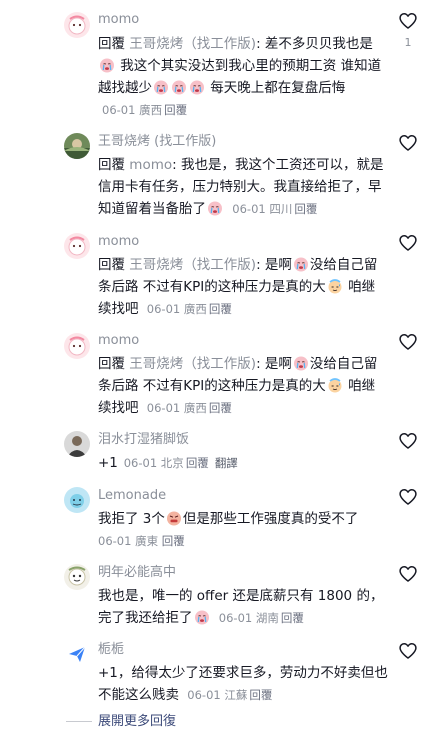 The height and width of the screenshot is (741, 435). Describe the element at coordinates (132, 496) in the screenshot. I see `username: Lemonade` at that location.